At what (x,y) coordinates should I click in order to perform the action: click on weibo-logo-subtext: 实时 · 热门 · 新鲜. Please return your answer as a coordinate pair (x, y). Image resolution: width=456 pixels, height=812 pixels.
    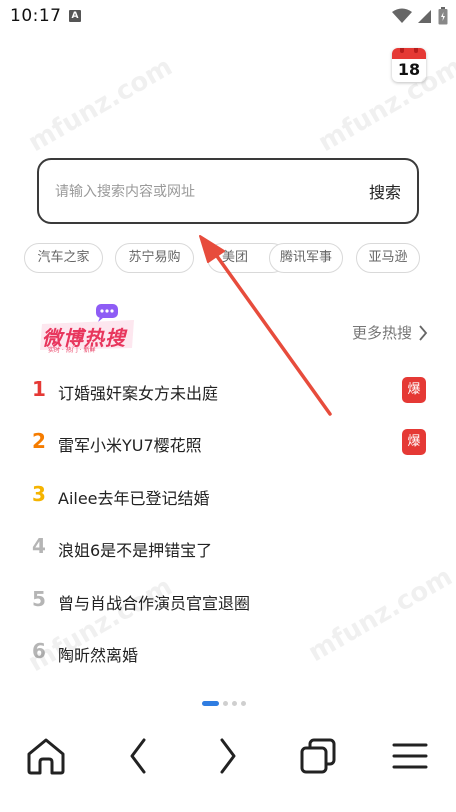
    Looking at the image, I should click on (72, 350).